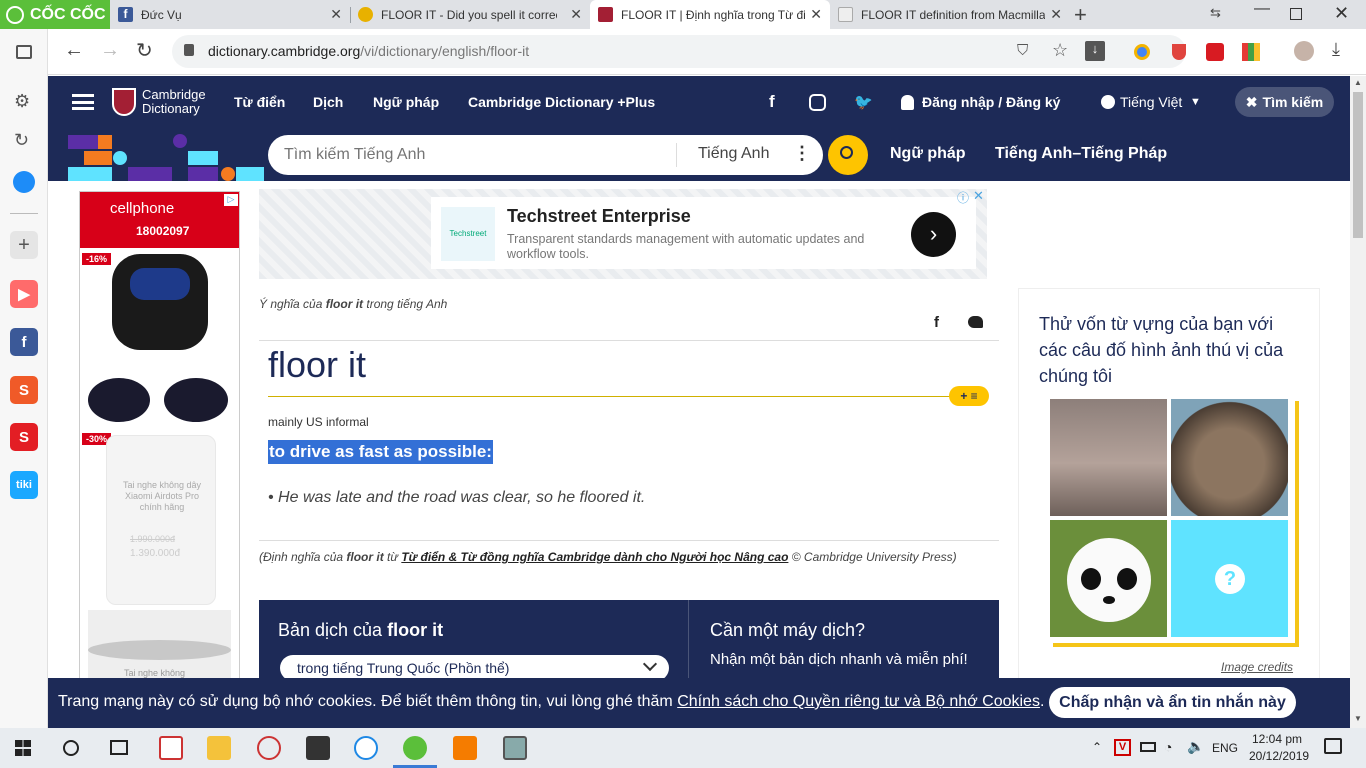 The image size is (1366, 768). What do you see at coordinates (1229, 457) in the screenshot?
I see `seal-image` at bounding box center [1229, 457].